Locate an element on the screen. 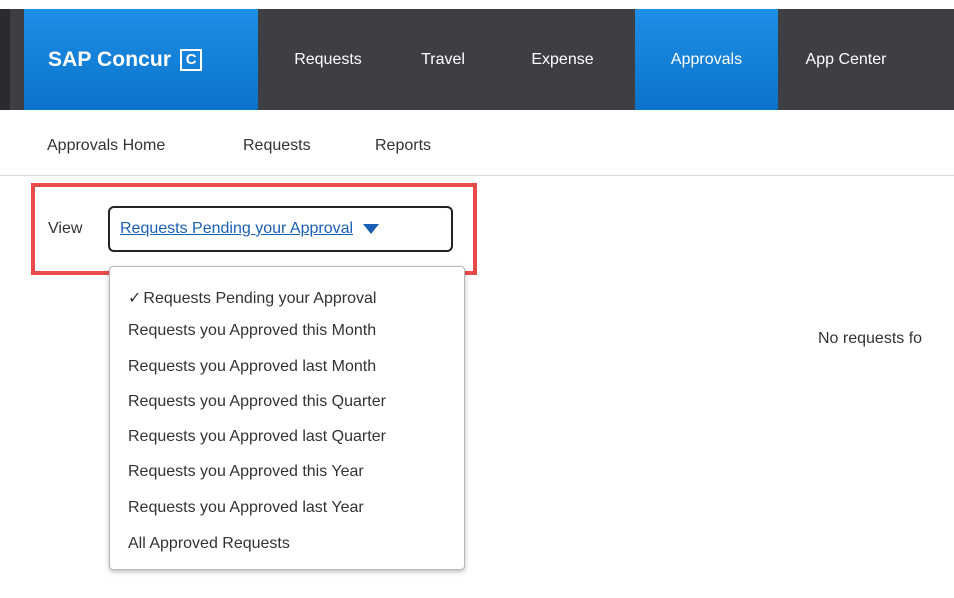  view-label: View is located at coordinates (65, 228).